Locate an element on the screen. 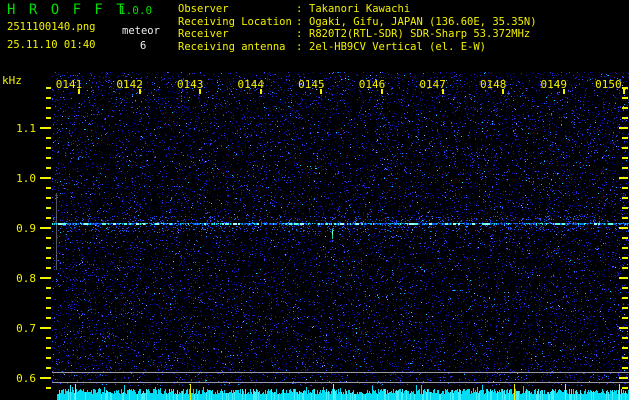 This screenshot has height=400, width=629. info-label: Receiving Location is located at coordinates (235, 21).